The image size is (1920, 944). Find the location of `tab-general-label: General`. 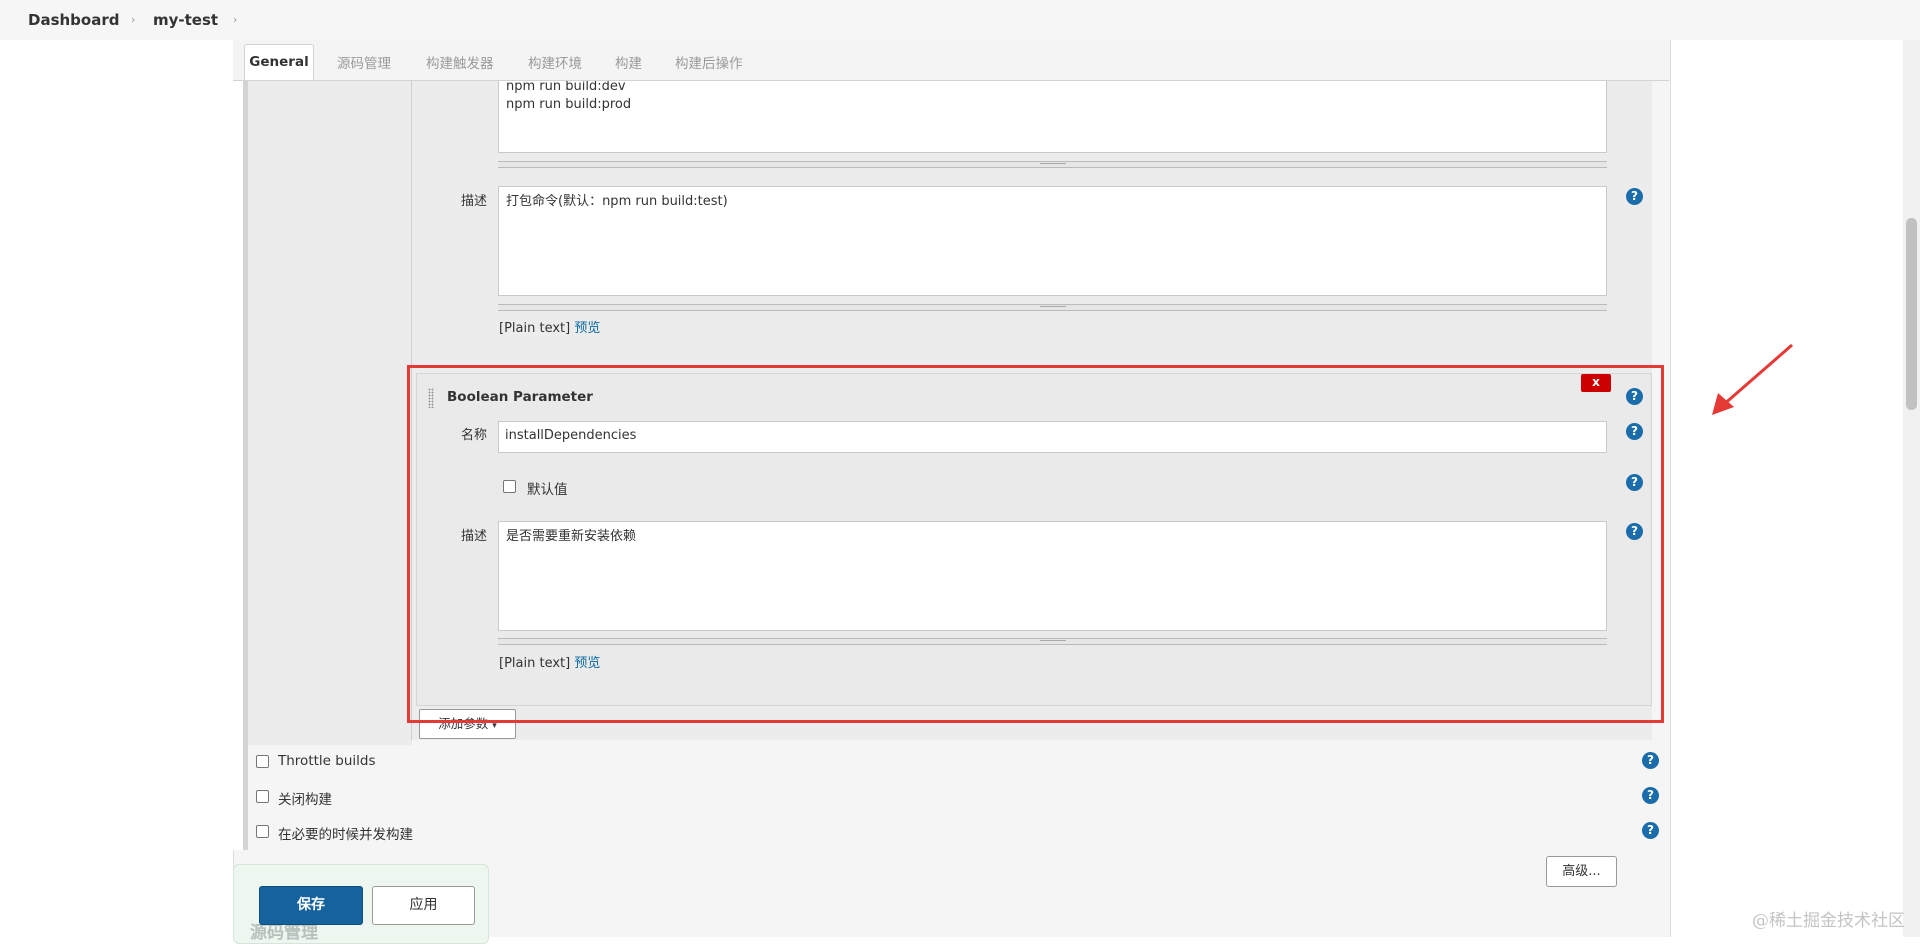

tab-general-label: General is located at coordinates (279, 62).